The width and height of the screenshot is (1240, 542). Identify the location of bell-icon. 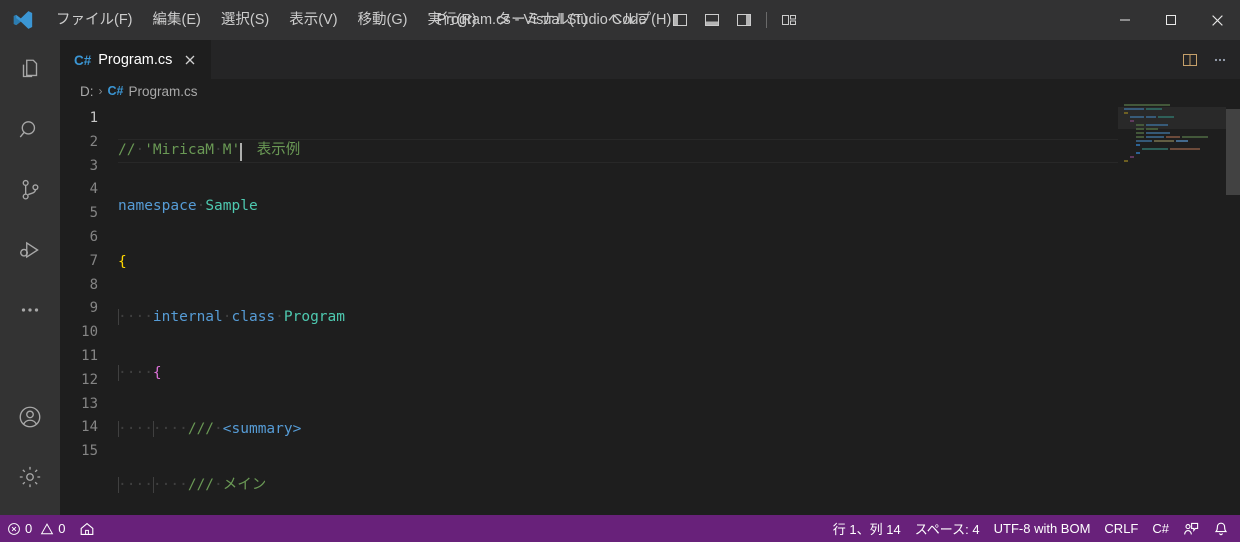
(1221, 528).